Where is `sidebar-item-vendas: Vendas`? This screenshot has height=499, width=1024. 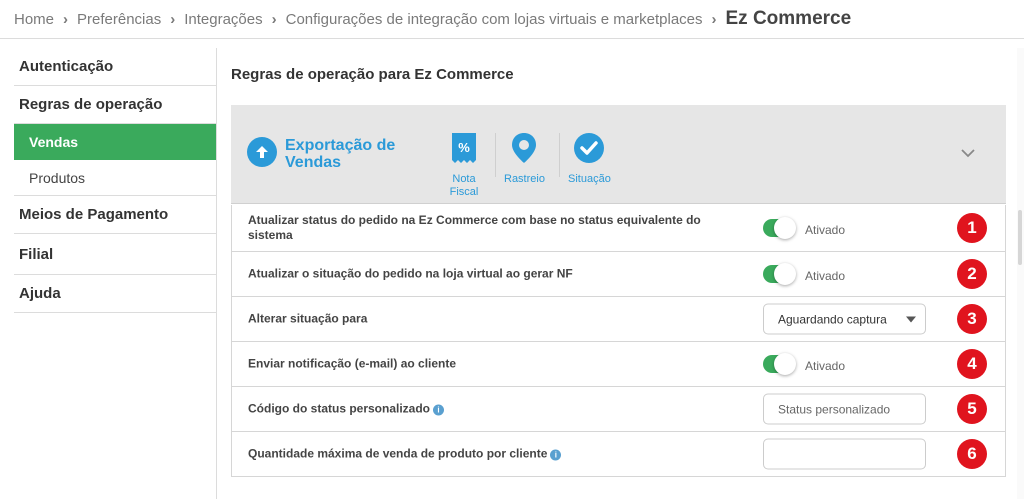
sidebar-item-vendas: Vendas is located at coordinates (115, 142).